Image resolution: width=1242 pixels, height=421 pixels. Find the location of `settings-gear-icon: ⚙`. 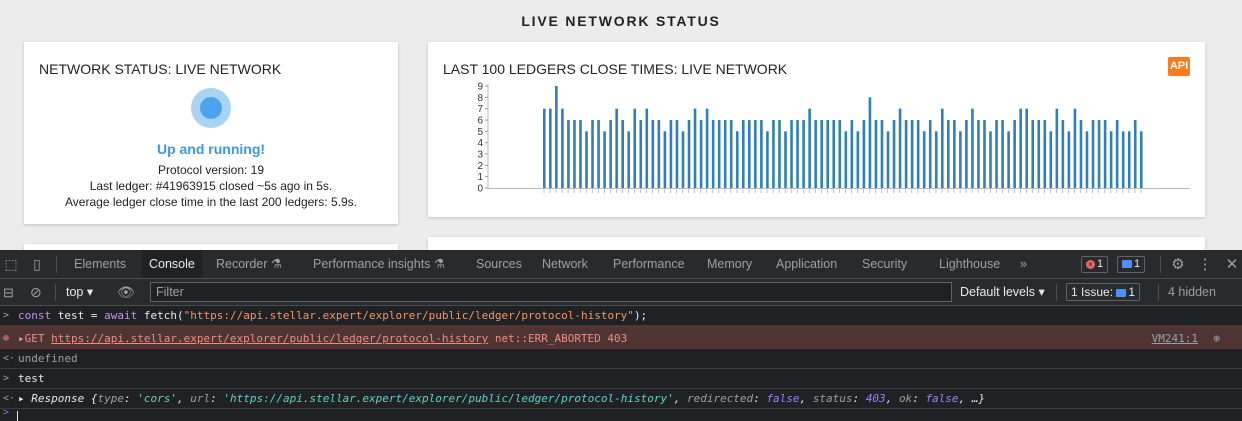

settings-gear-icon: ⚙ is located at coordinates (1178, 264).